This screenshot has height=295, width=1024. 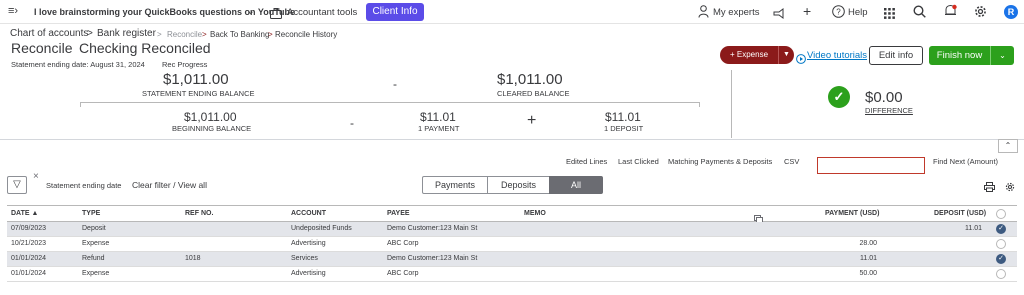 I want to click on clear-filter-close-icon: ×, so click(x=36, y=176).